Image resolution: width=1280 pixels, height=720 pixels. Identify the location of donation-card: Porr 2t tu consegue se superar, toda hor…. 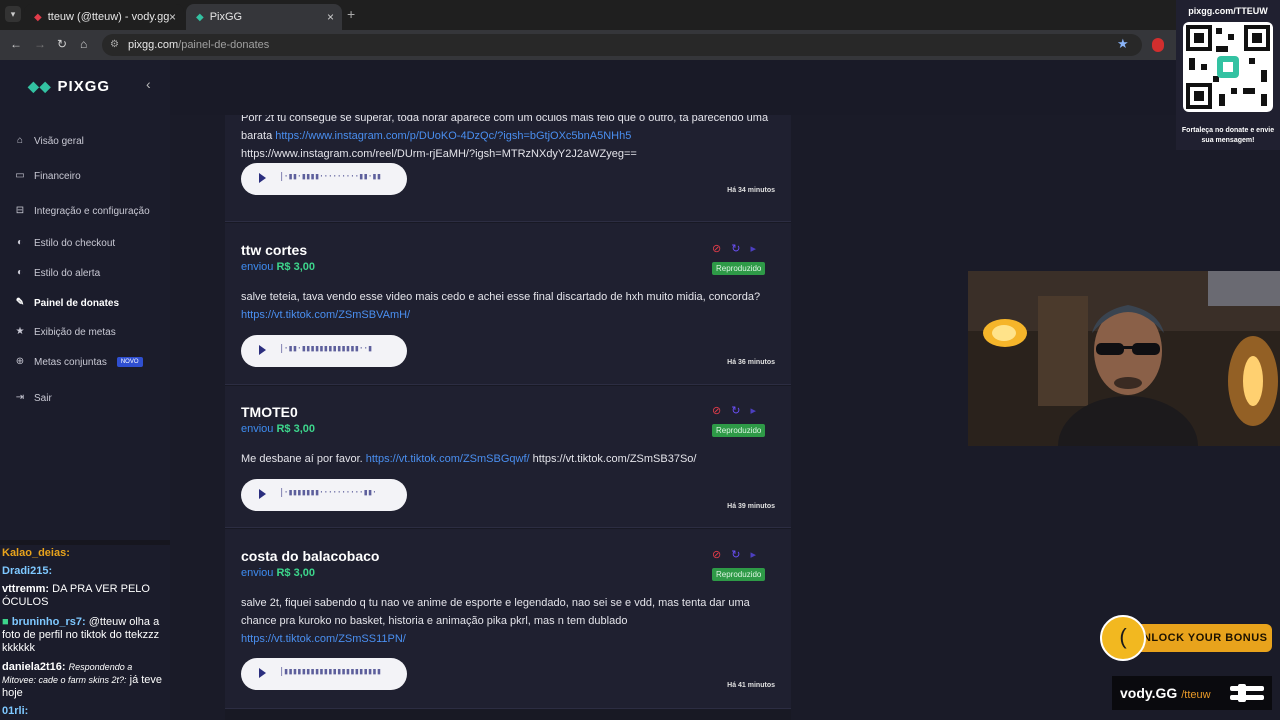
(508, 168).